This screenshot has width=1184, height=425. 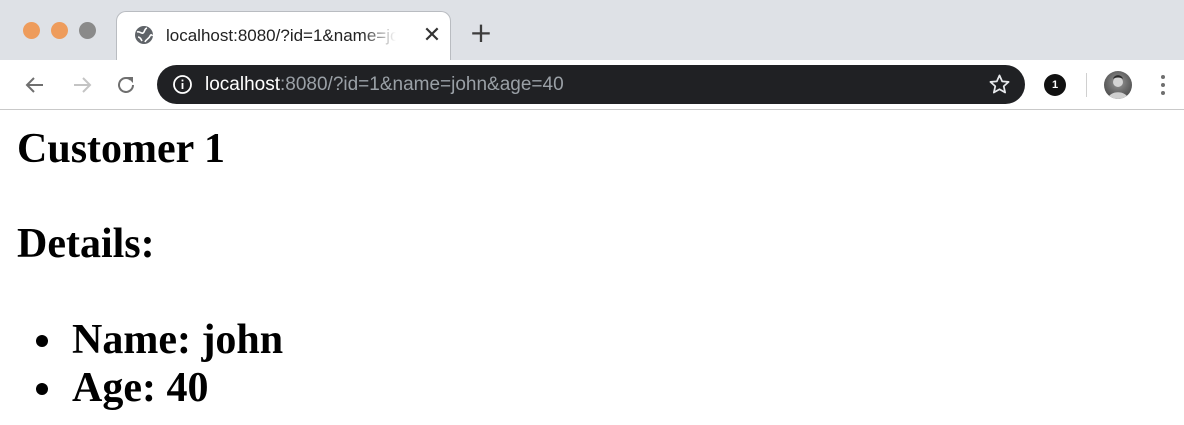 I want to click on address-bar: localhost:8080/?id=1&name=john&age=40, so click(x=591, y=84).